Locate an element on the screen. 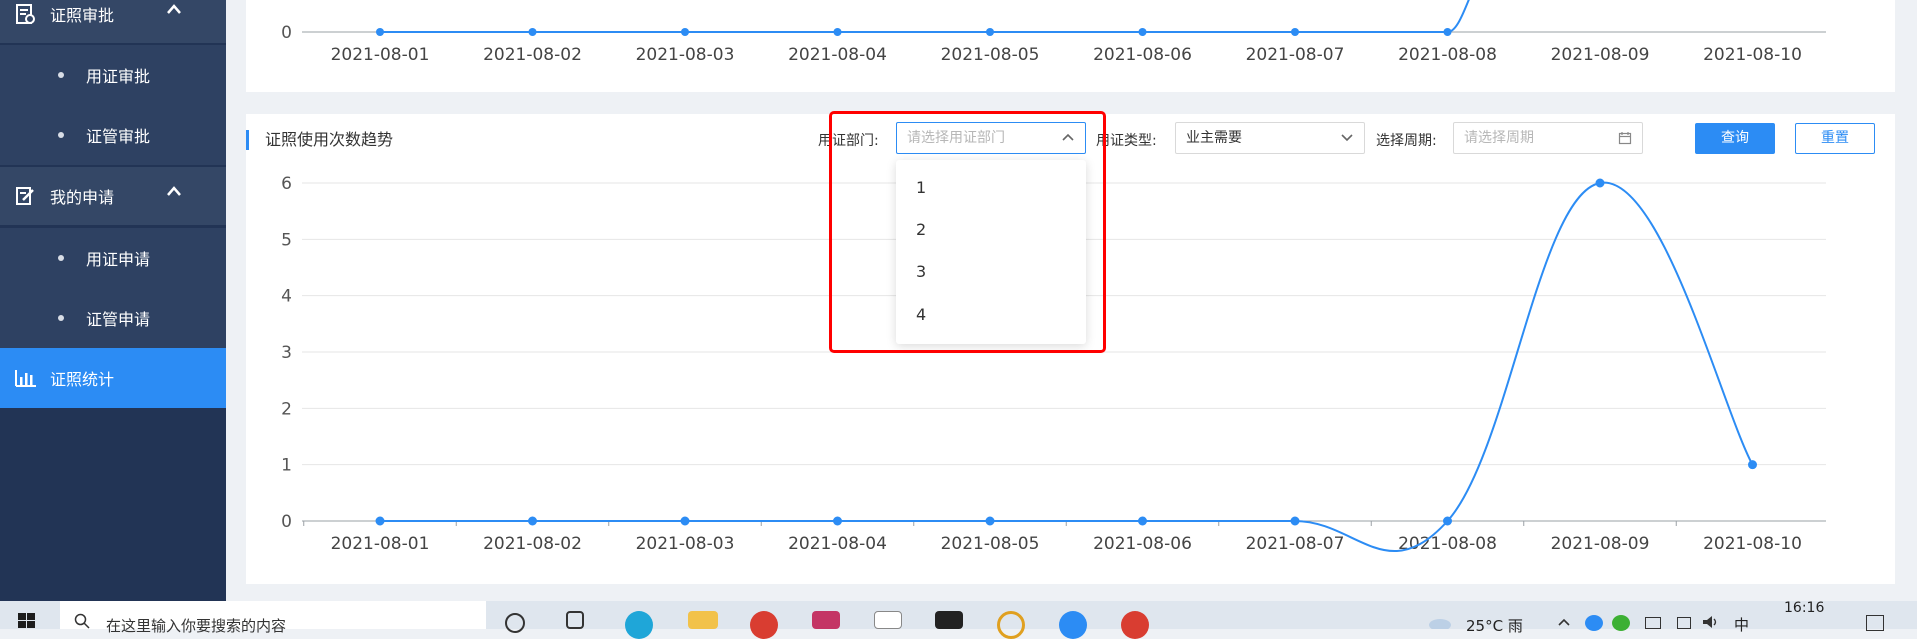  file-explorer-icon is located at coordinates (703, 620).